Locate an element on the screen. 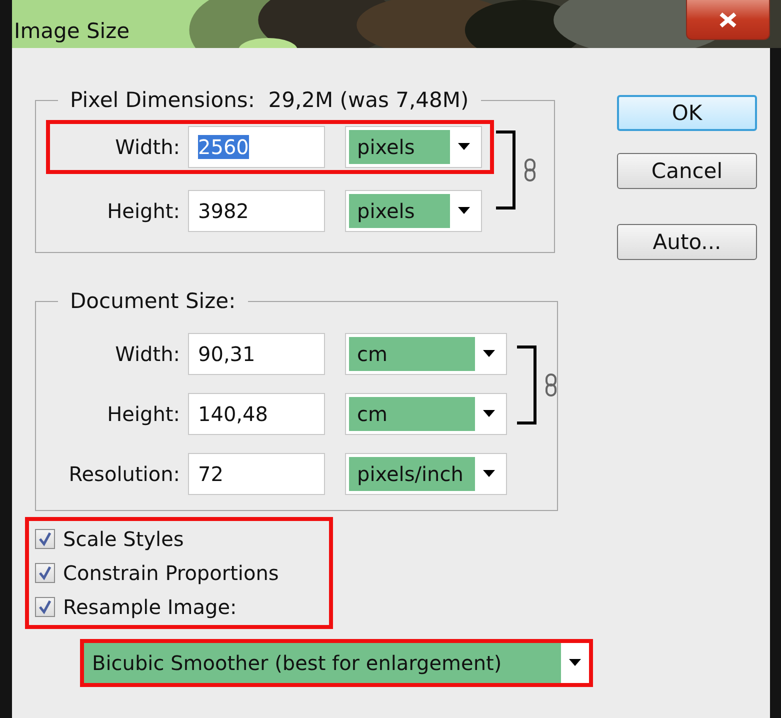 The width and height of the screenshot is (781, 718). unit-dropdown: pixels/inch is located at coordinates (426, 474).